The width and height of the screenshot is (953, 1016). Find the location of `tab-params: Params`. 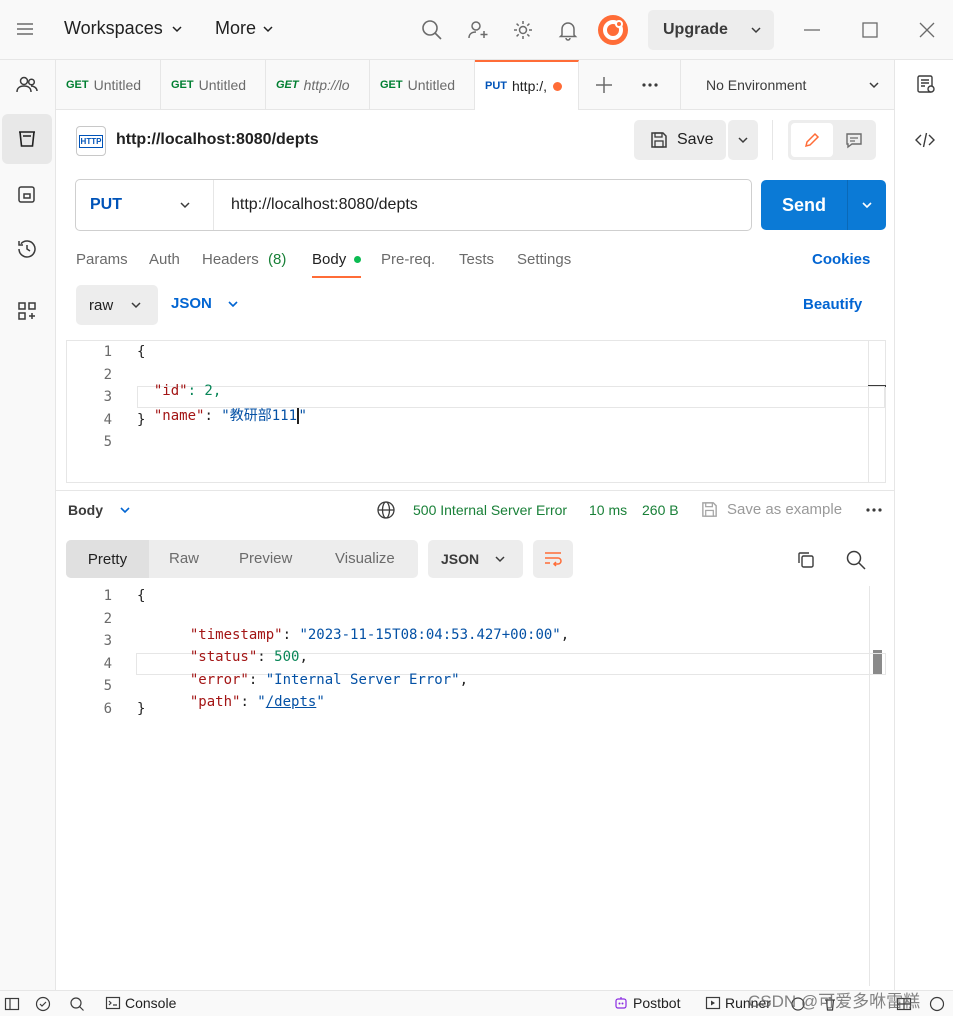

tab-params: Params is located at coordinates (102, 259).